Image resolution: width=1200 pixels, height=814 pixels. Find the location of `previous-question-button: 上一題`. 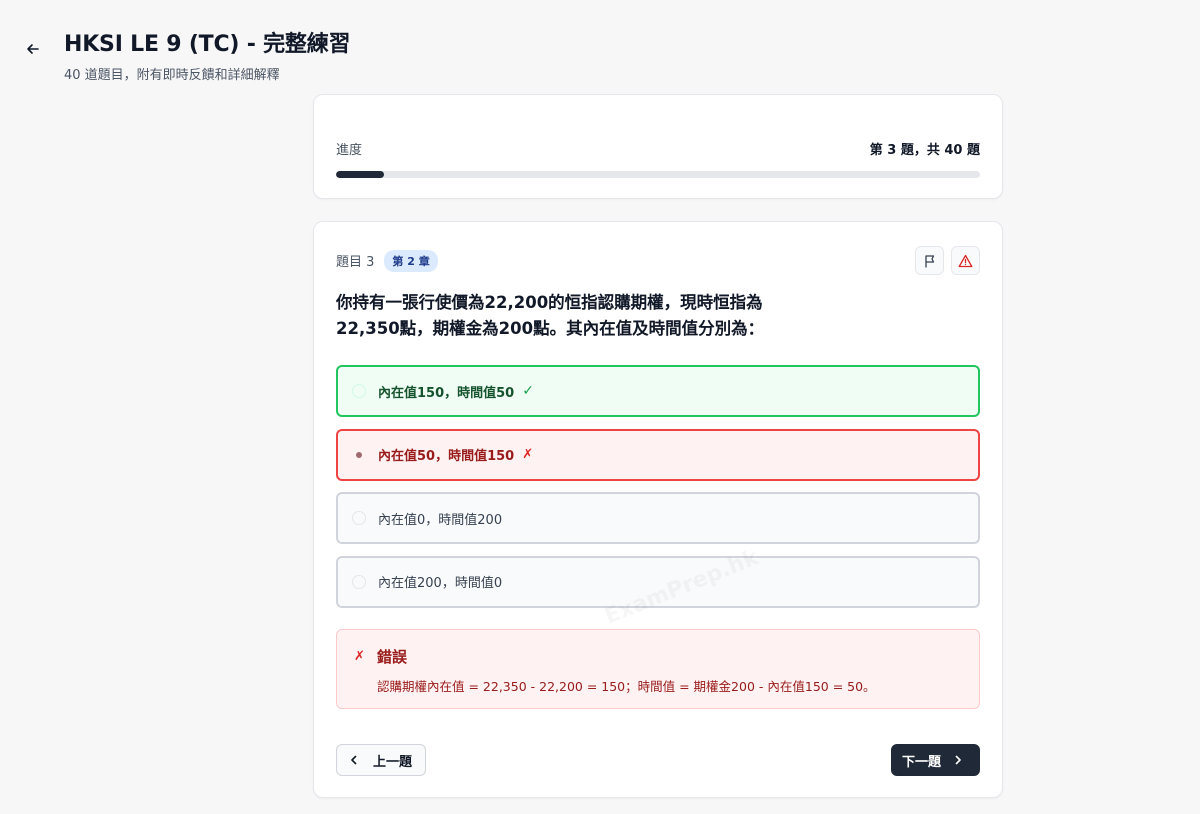

previous-question-button: 上一題 is located at coordinates (381, 760).